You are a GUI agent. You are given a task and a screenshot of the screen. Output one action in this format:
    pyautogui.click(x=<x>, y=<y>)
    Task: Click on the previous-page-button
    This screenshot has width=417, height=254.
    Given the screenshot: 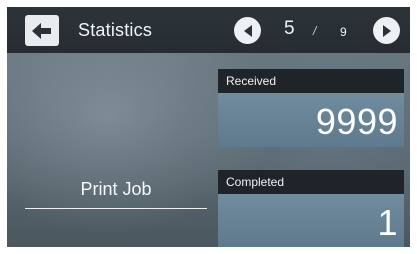 What is the action you would take?
    pyautogui.click(x=247, y=30)
    